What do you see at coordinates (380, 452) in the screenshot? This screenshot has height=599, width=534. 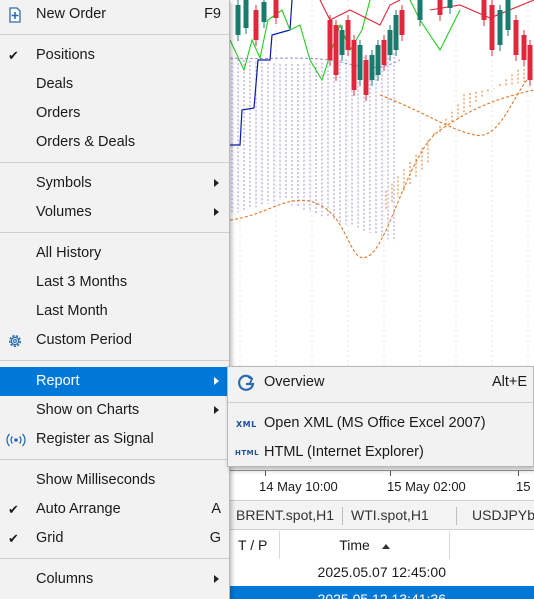 I see `submenu-item-html: HTML HTML (Internet Explorer)` at bounding box center [380, 452].